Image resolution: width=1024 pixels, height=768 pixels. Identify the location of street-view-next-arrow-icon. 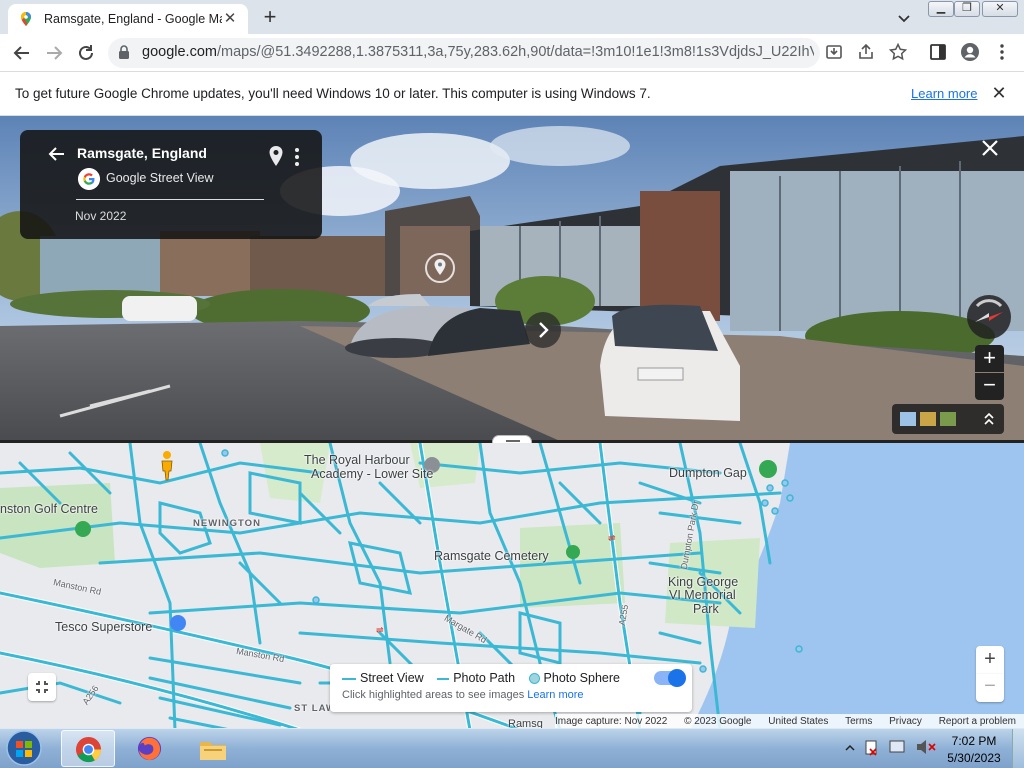
(543, 330).